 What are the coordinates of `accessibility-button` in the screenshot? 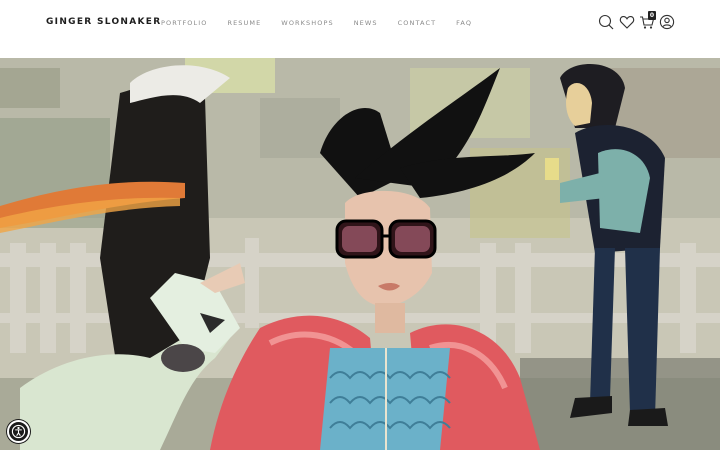 It's located at (18, 431).